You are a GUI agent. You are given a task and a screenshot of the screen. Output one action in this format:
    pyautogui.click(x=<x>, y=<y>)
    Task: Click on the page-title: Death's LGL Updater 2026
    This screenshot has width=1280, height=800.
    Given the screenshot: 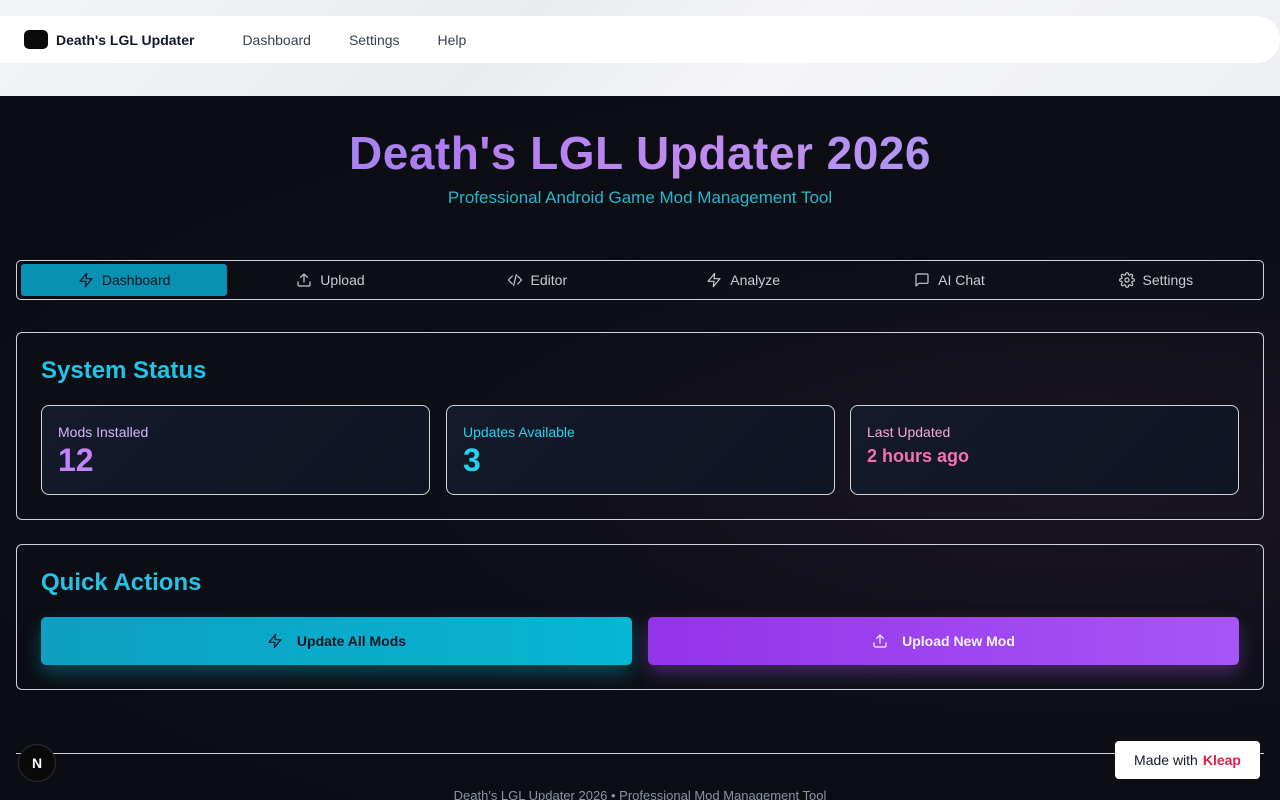 What is the action you would take?
    pyautogui.click(x=640, y=153)
    